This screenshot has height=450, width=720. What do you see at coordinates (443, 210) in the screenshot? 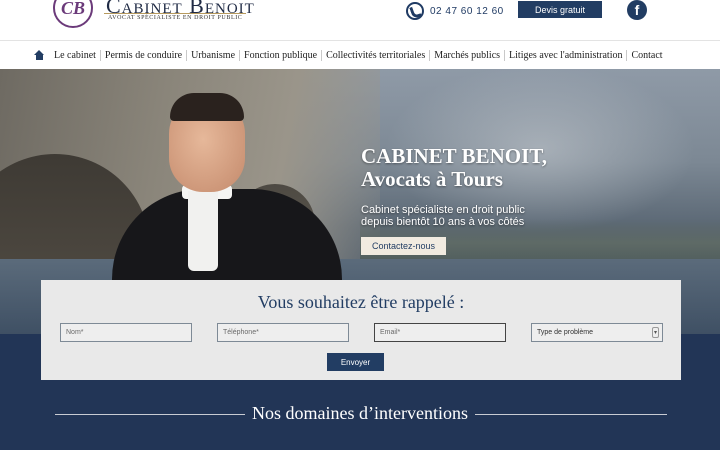
I see `hero-subtitle-line1: Cabinet spécialiste en droit public` at bounding box center [443, 210].